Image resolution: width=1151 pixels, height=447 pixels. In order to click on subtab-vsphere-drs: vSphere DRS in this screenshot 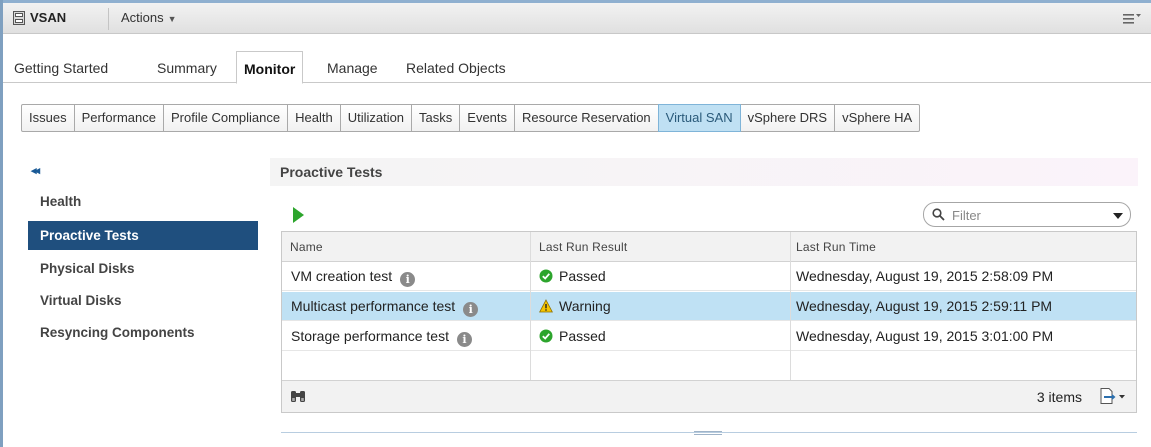, I will do `click(787, 118)`.